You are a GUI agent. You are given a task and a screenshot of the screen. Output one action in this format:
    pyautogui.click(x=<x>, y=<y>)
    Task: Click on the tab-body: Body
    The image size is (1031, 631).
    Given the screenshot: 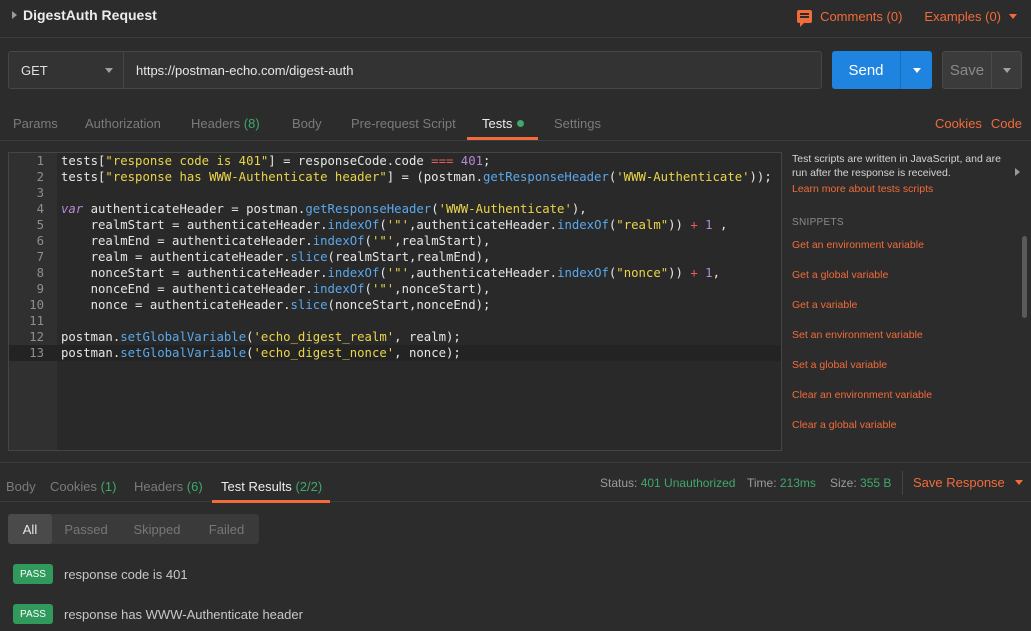 What is the action you would take?
    pyautogui.click(x=307, y=123)
    